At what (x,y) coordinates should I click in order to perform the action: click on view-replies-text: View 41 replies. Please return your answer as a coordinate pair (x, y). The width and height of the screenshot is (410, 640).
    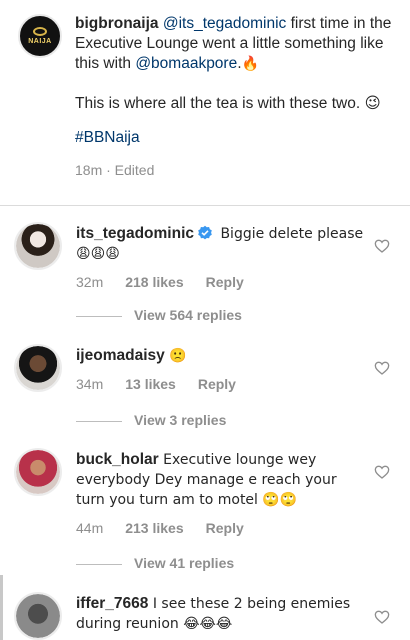
    Looking at the image, I should click on (184, 563).